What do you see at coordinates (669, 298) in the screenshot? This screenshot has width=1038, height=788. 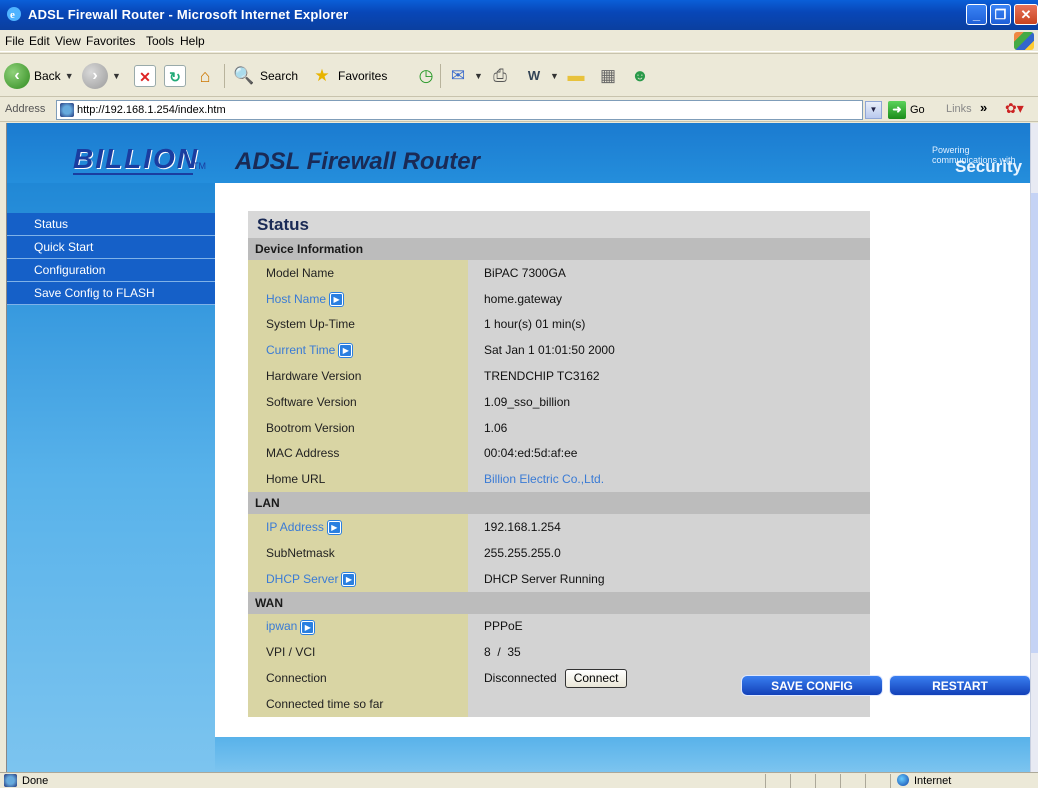 I see `row-value: home.gateway` at bounding box center [669, 298].